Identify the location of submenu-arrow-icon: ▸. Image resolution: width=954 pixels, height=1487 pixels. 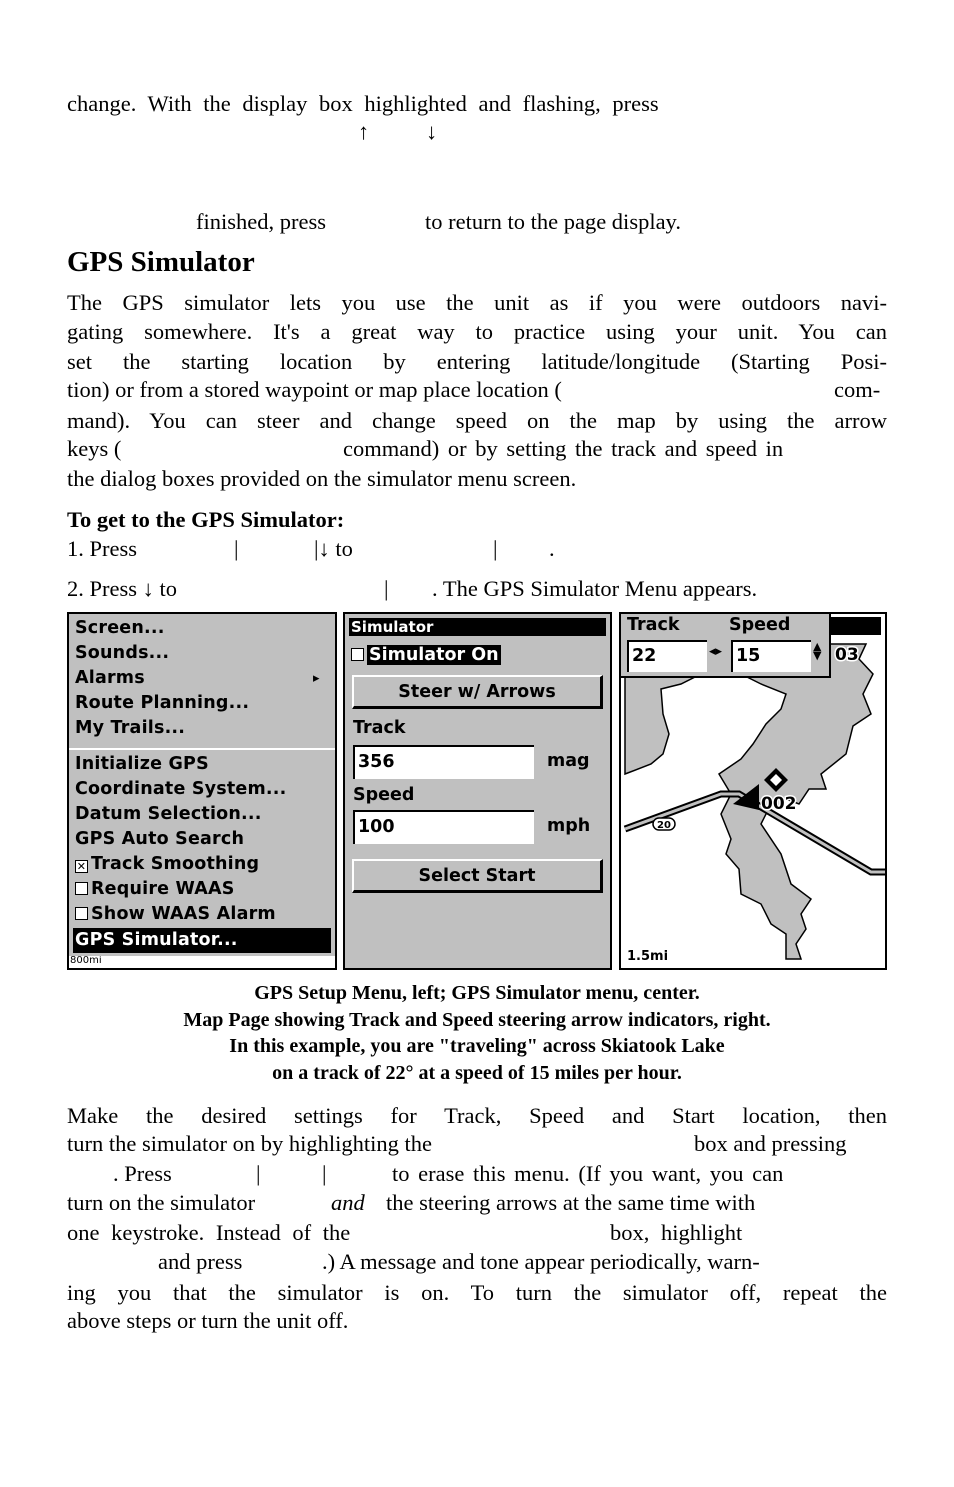
(316, 678).